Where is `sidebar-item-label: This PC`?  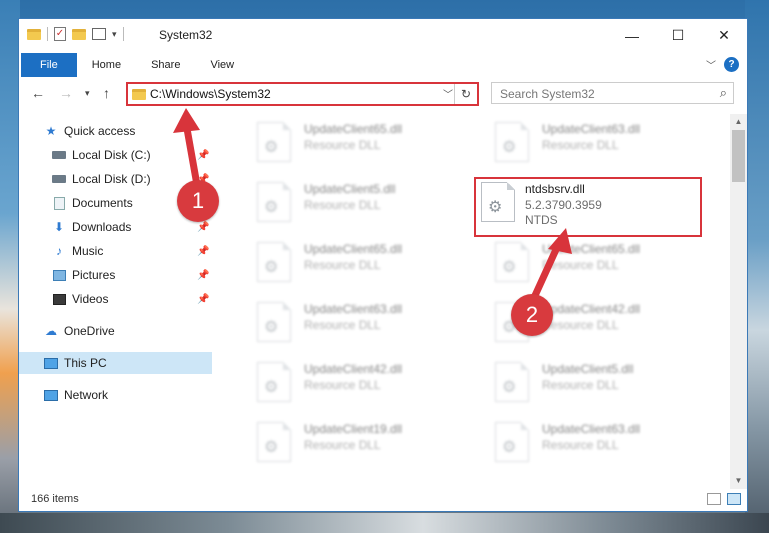
sidebar-item-label: This PC is located at coordinates (85, 363).